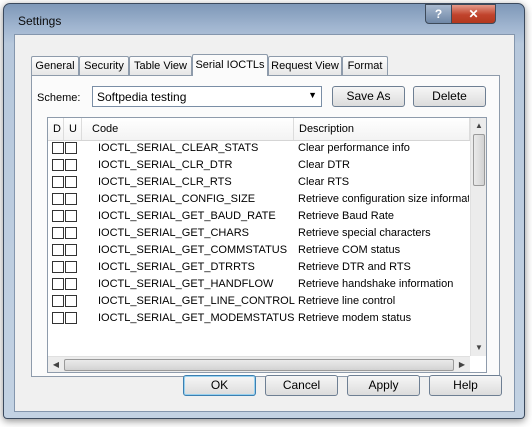  Describe the element at coordinates (354, 148) in the screenshot. I see `ioctl-description: Clear performance info` at that location.